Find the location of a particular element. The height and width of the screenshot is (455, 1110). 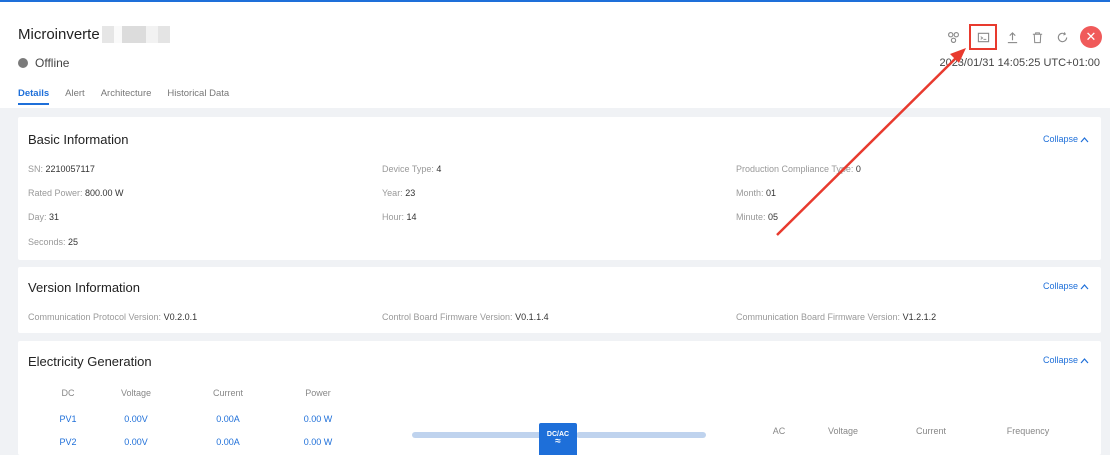

field-seconds: Seconds: 25 is located at coordinates (53, 242).